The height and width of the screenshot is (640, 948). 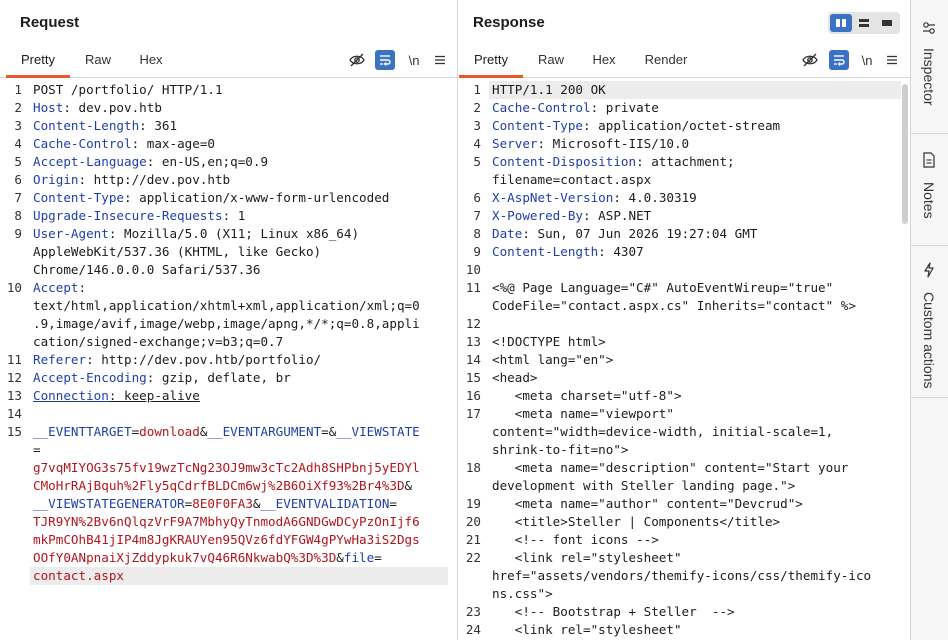 I want to click on request-tab-pretty: Pretty, so click(x=38, y=61).